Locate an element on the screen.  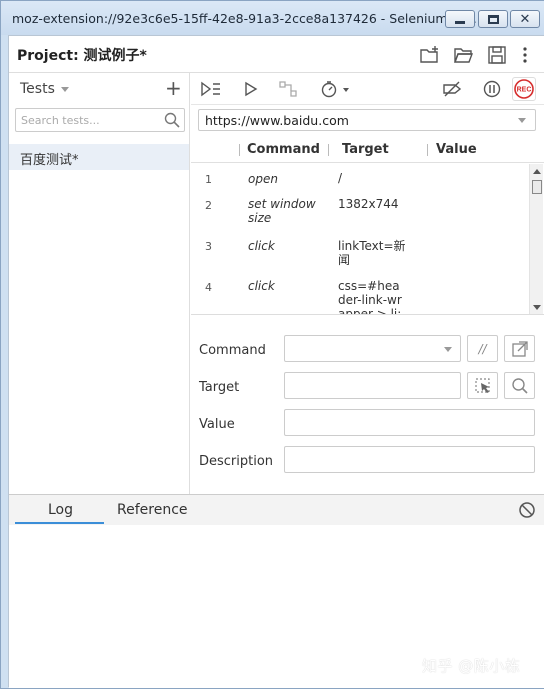
row-index: 1 is located at coordinates (208, 179).